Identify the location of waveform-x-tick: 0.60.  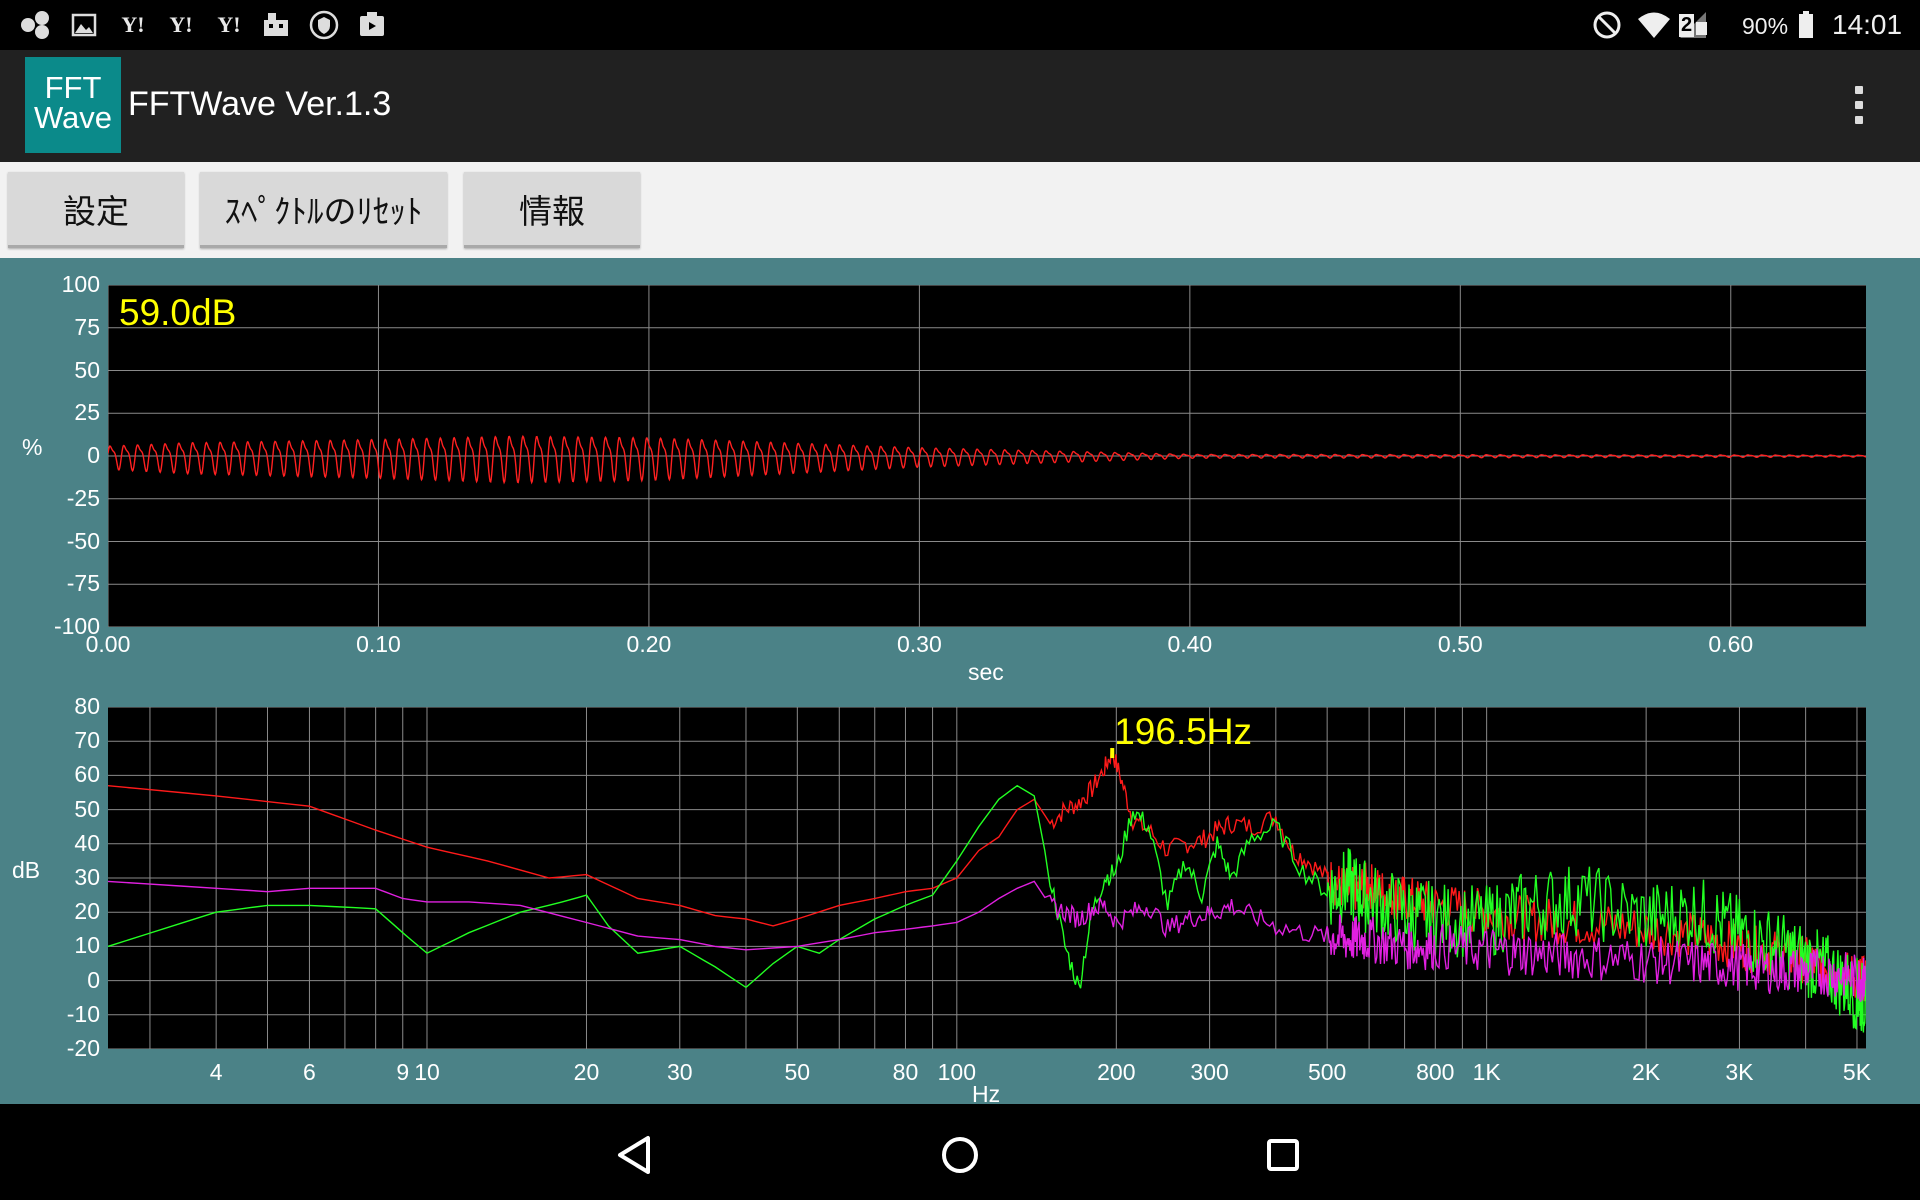
(1731, 644).